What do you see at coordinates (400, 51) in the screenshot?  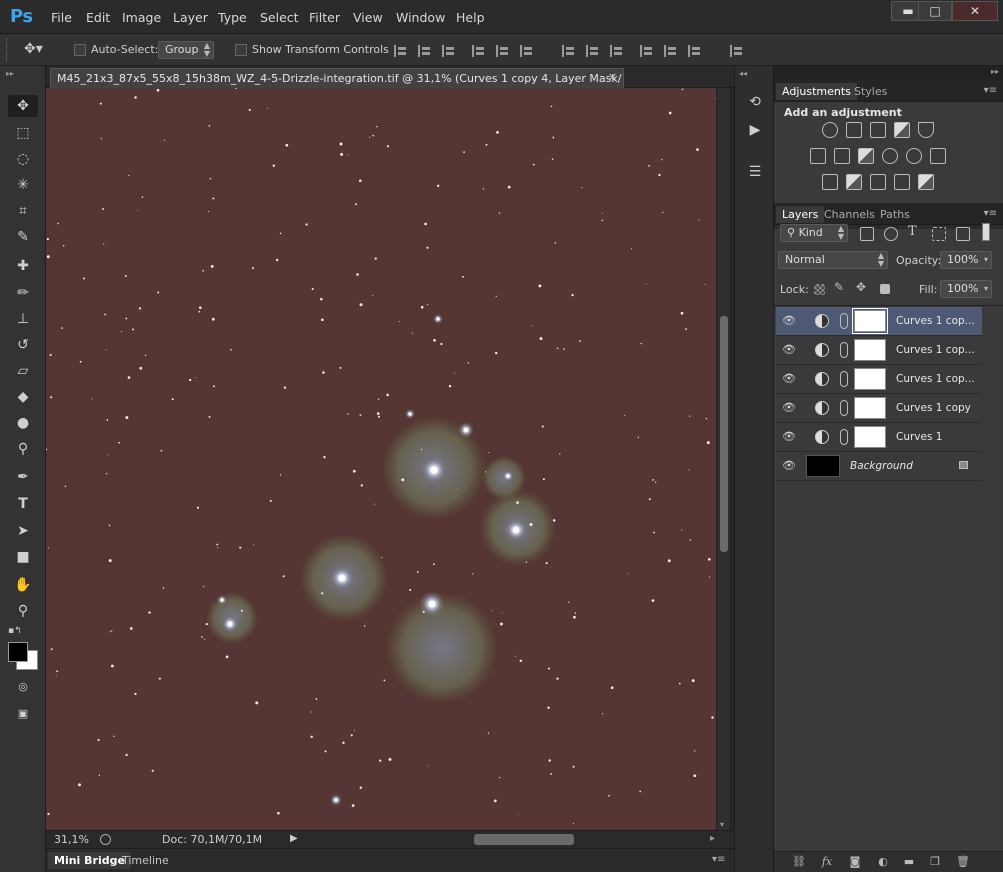 I see `align-top-icon` at bounding box center [400, 51].